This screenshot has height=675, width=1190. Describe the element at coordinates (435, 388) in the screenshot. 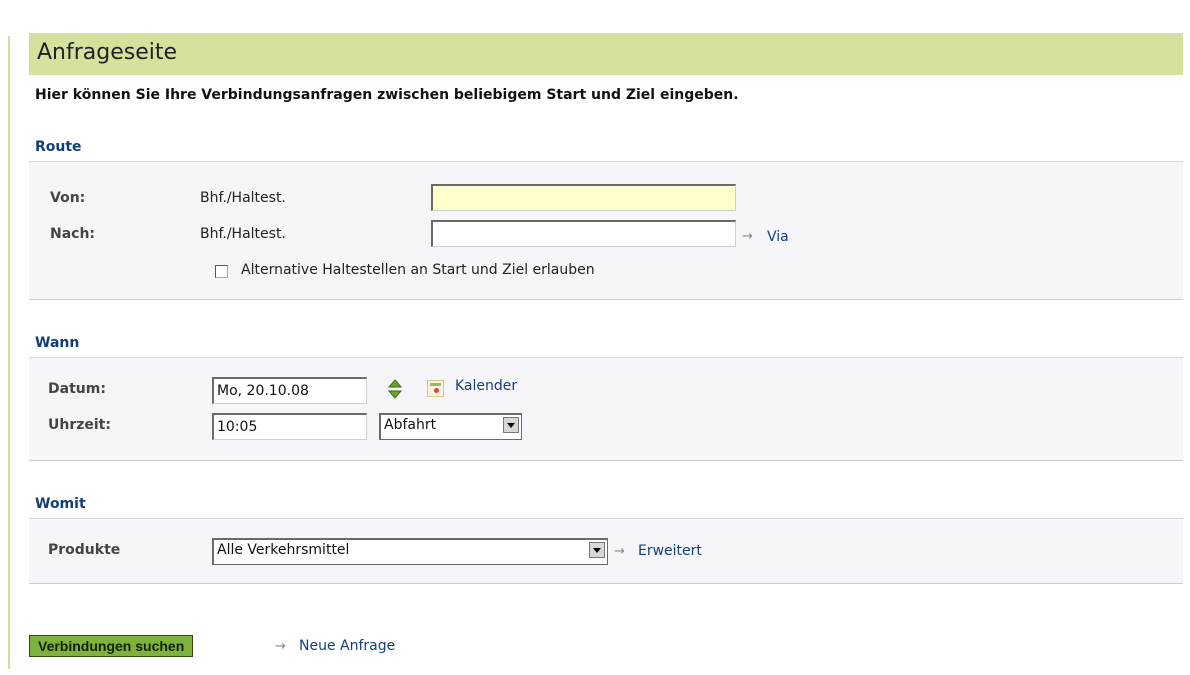

I see `calendar-icon` at that location.